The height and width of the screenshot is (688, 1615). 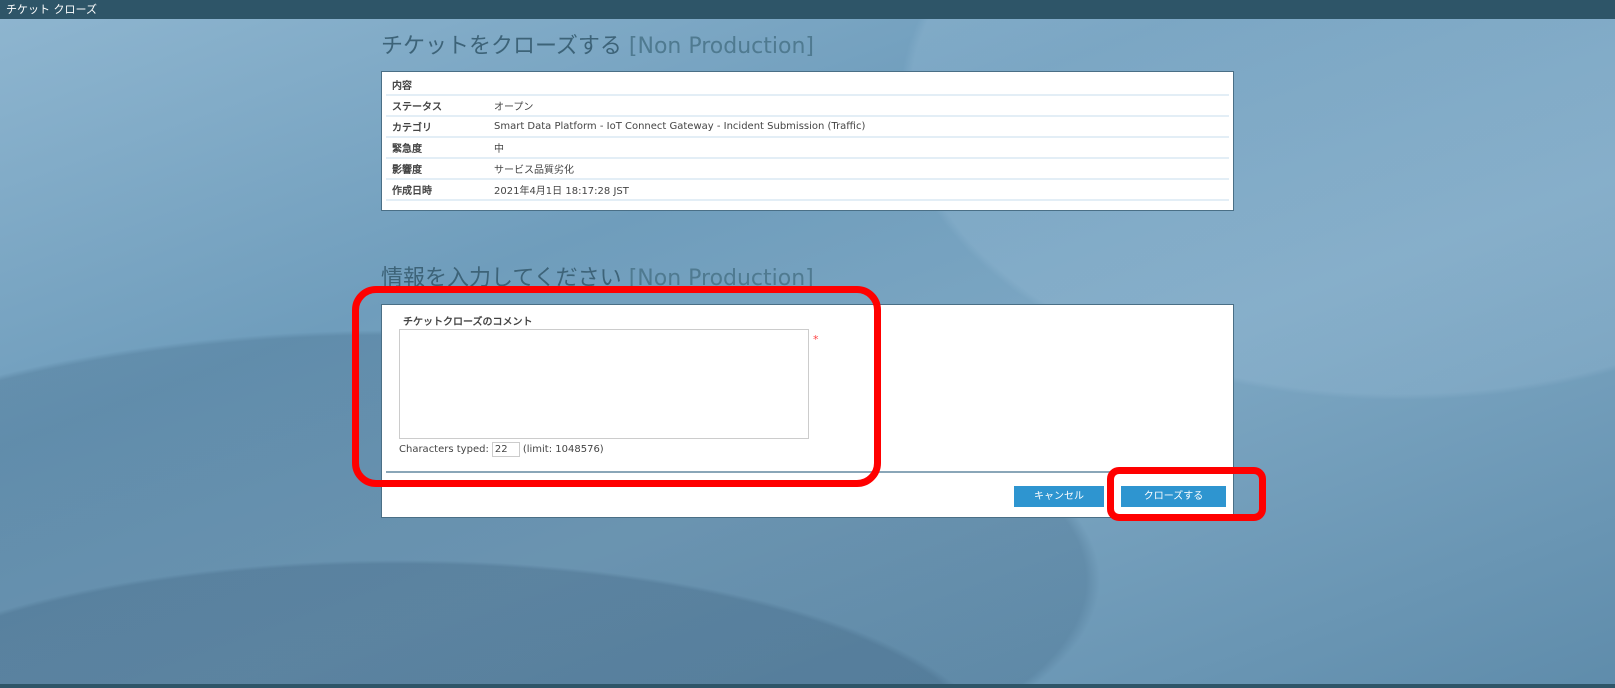 What do you see at coordinates (807, 686) in the screenshot?
I see `bottom-bar` at bounding box center [807, 686].